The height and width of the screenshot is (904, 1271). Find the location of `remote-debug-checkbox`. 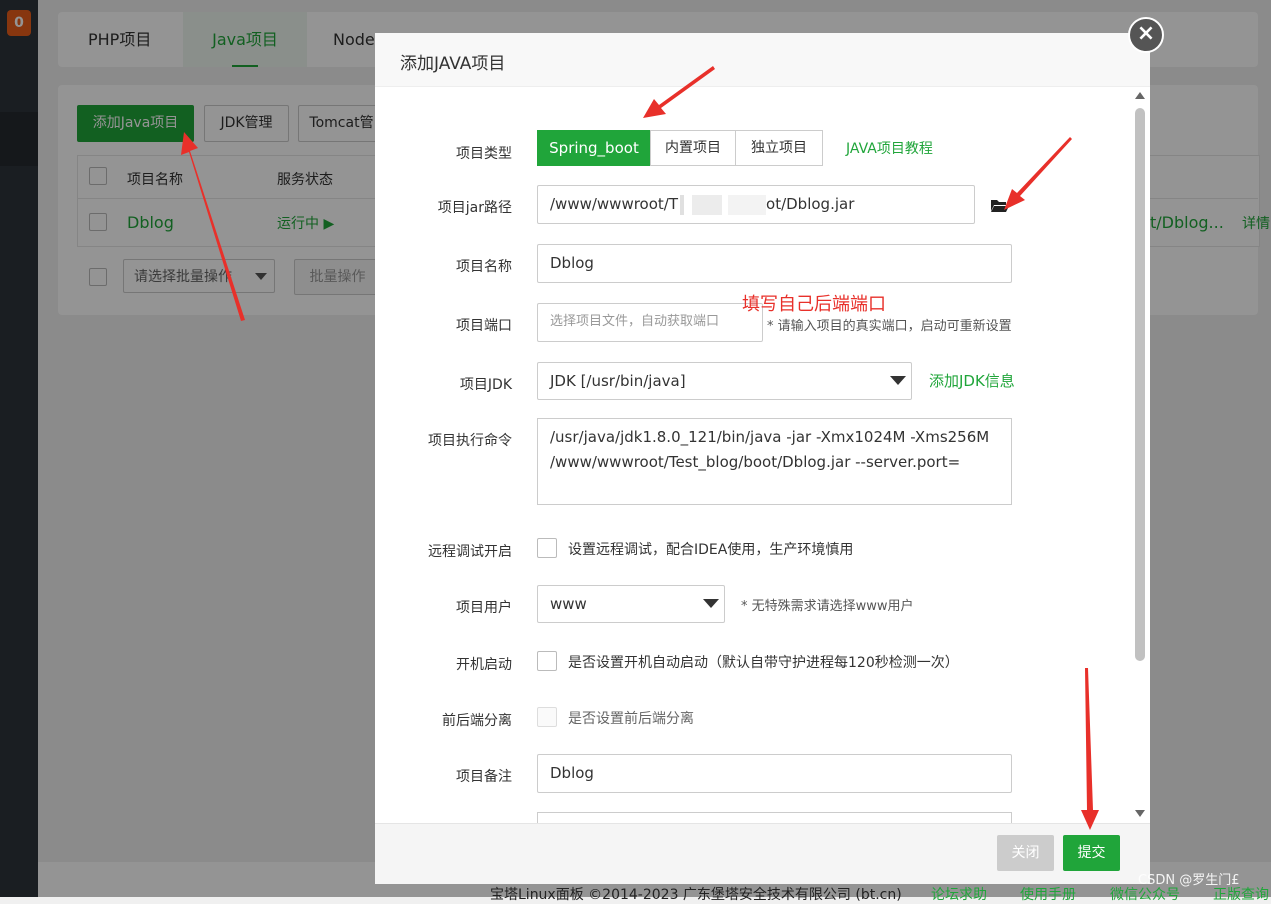

remote-debug-checkbox is located at coordinates (547, 548).